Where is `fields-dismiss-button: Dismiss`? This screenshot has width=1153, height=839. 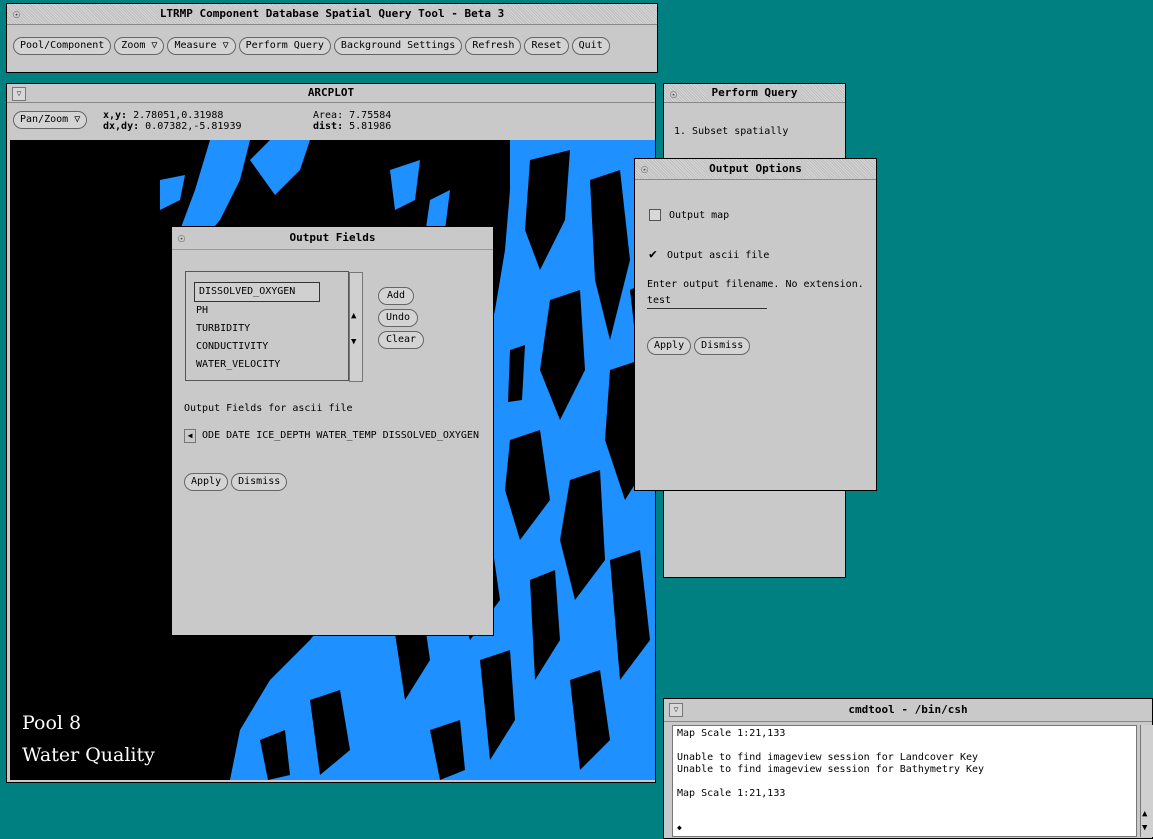 fields-dismiss-button: Dismiss is located at coordinates (259, 482).